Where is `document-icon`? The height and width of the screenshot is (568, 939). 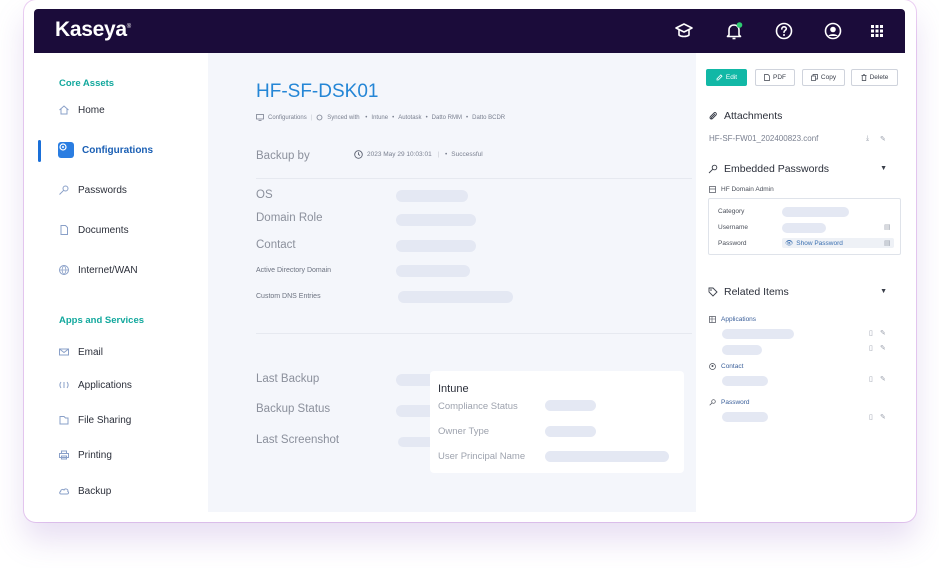
document-icon is located at coordinates (64, 230).